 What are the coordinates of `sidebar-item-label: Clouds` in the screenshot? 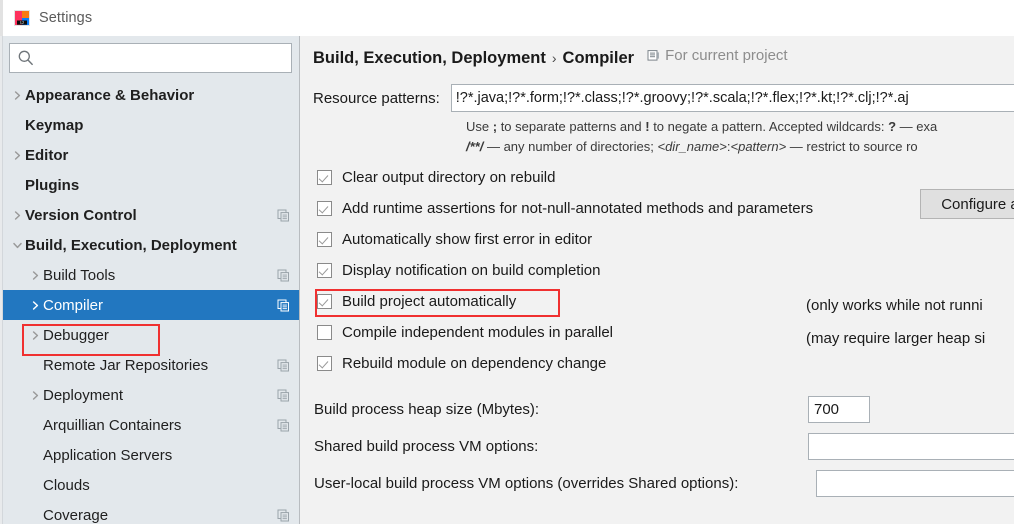 It's located at (66, 485).